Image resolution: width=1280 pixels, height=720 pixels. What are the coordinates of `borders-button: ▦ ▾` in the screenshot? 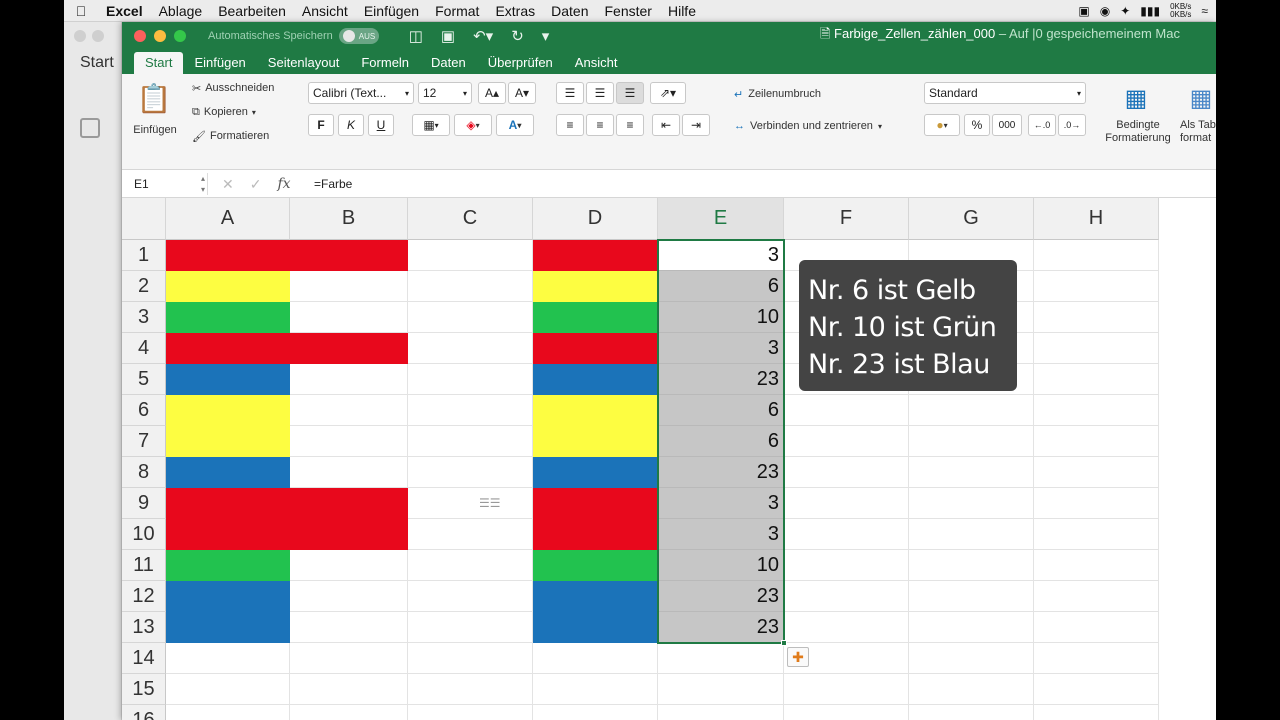 It's located at (431, 125).